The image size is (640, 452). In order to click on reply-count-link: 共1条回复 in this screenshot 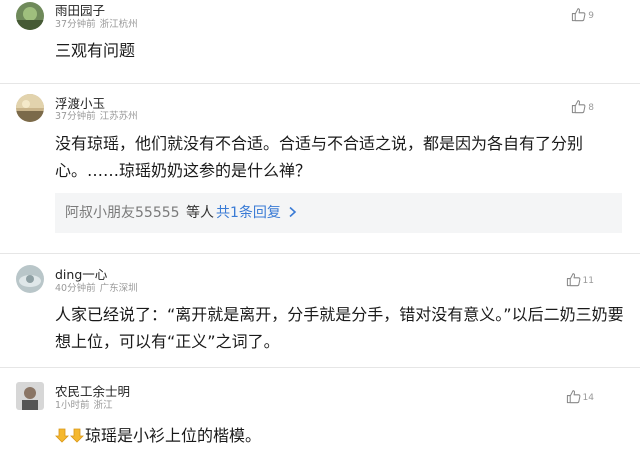, I will do `click(248, 213)`.